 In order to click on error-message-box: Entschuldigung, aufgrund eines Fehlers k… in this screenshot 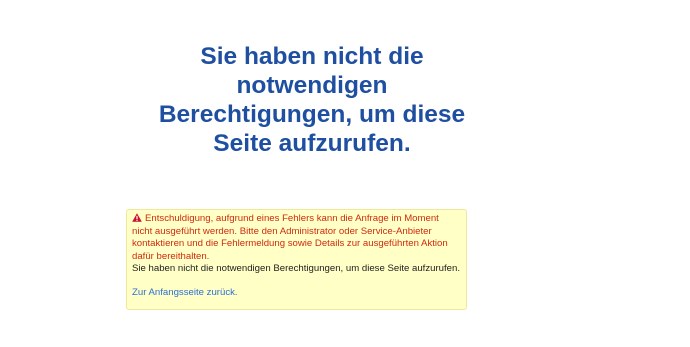, I will do `click(296, 259)`.